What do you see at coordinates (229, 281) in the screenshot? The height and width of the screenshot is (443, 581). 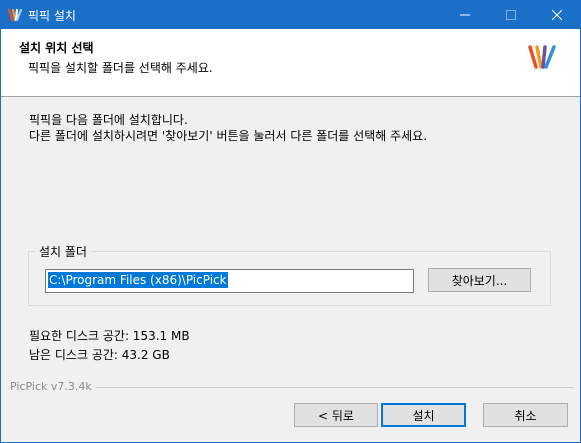 I see `install-path-input: C:\Program Files (x86)\PicPick` at bounding box center [229, 281].